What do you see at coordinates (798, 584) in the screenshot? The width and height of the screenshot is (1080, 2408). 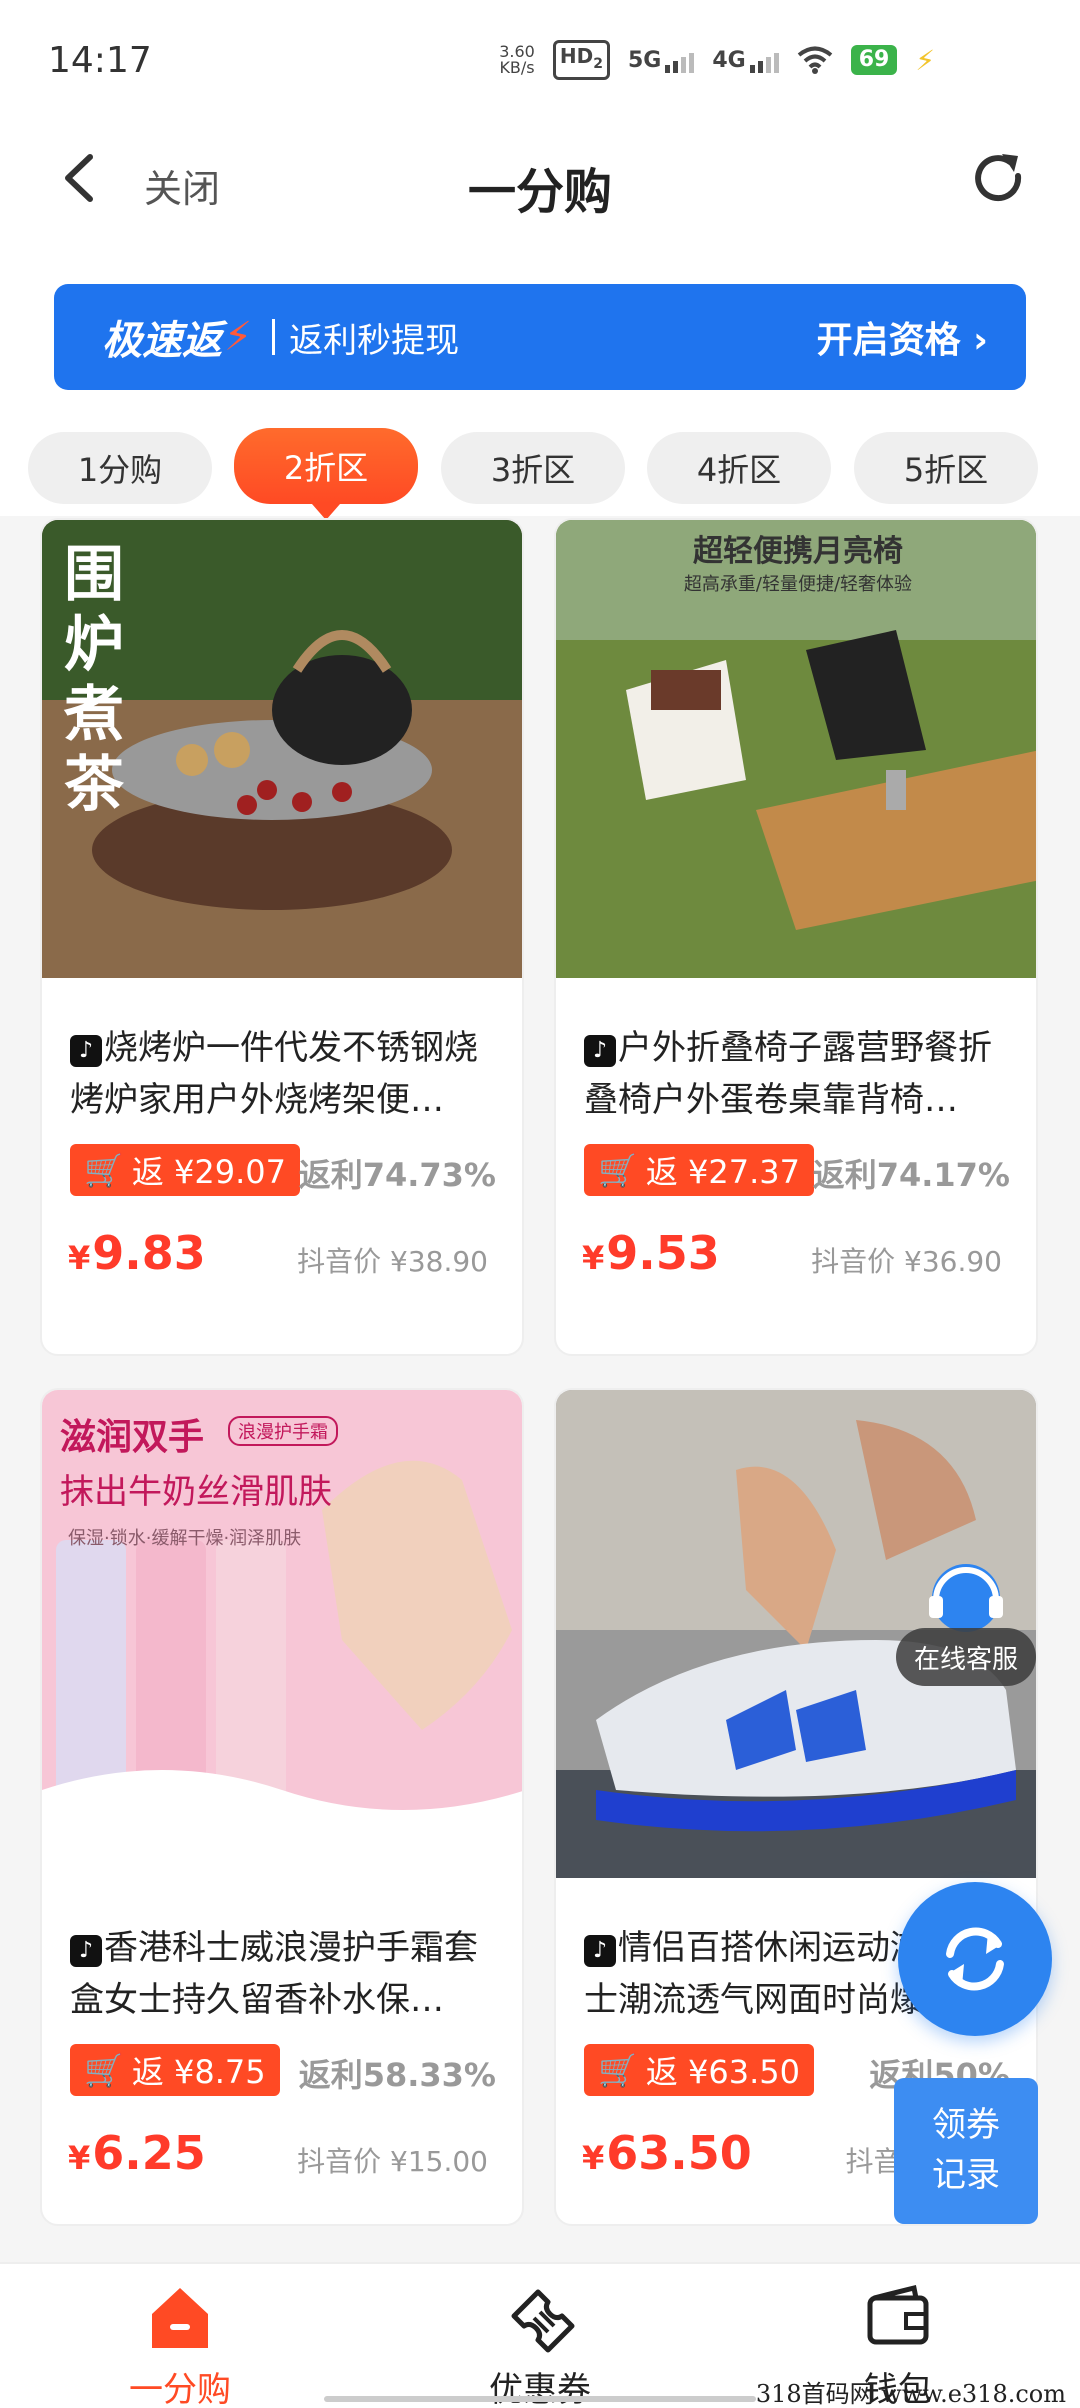 I see `image-subcaption: 超高承重/轻量便捷/轻奢体验` at bounding box center [798, 584].